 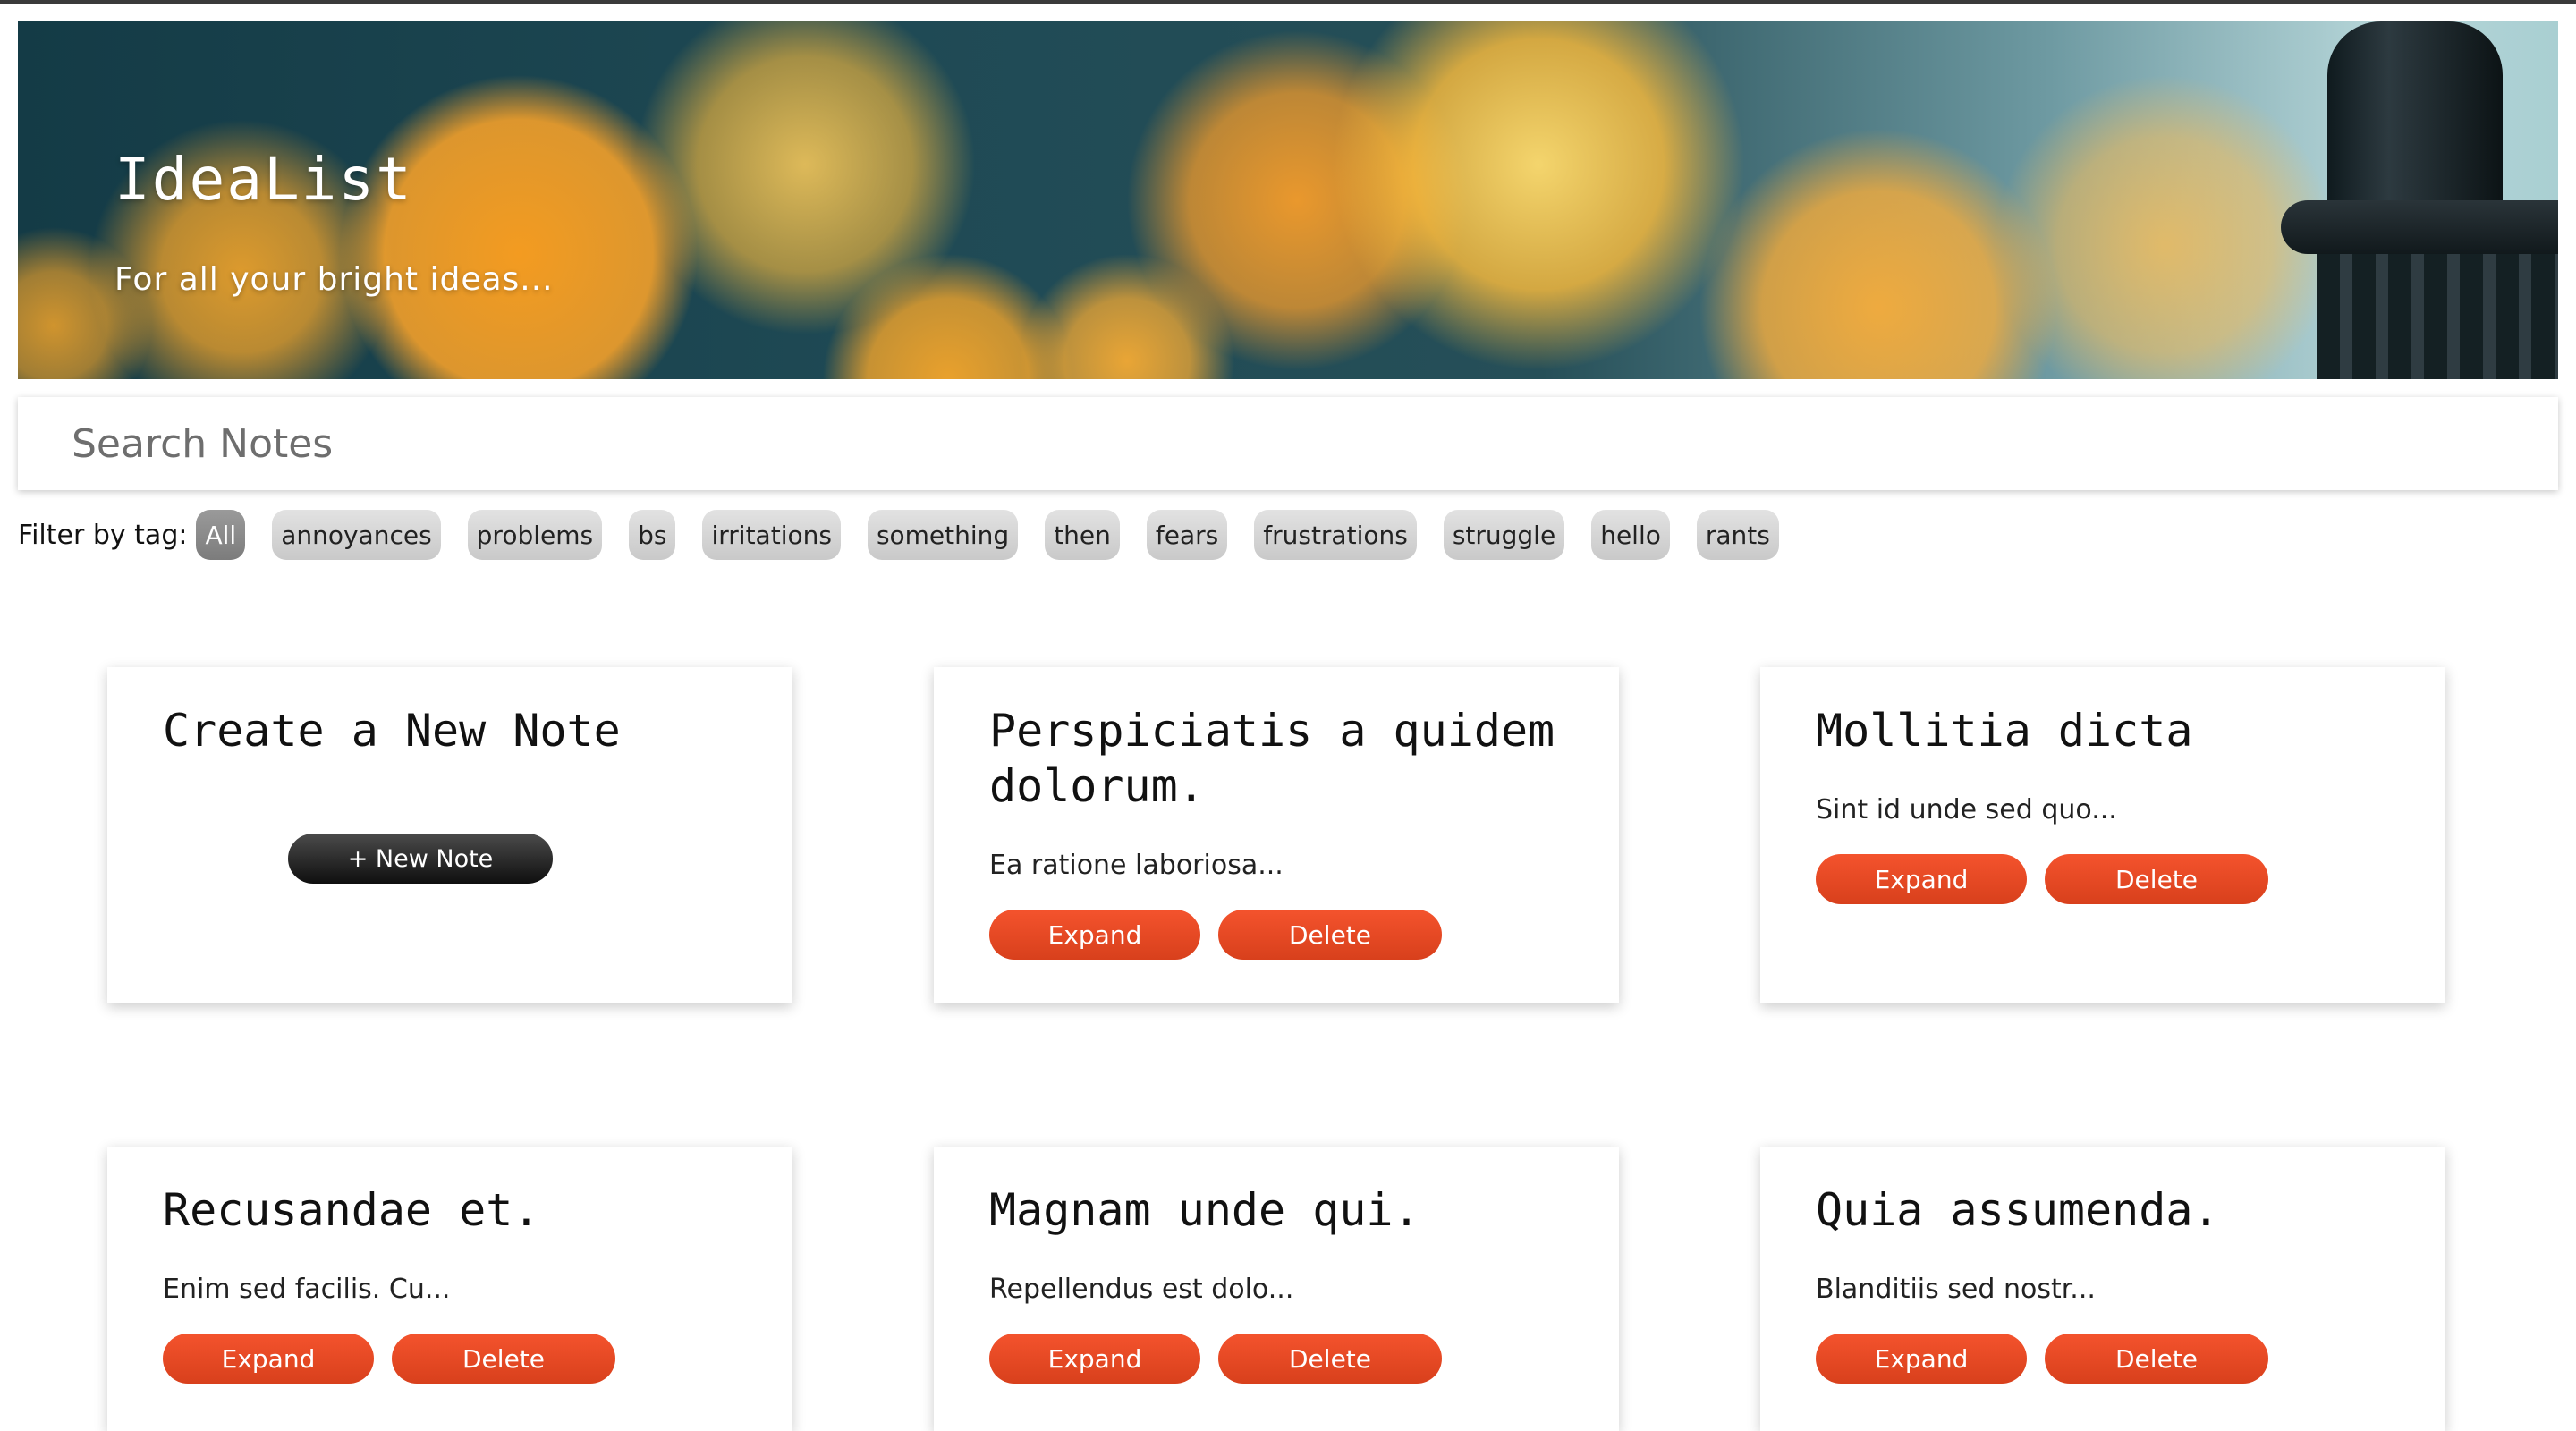 I want to click on note-title: Perspiciatis a quidem dolorum., so click(x=1272, y=759).